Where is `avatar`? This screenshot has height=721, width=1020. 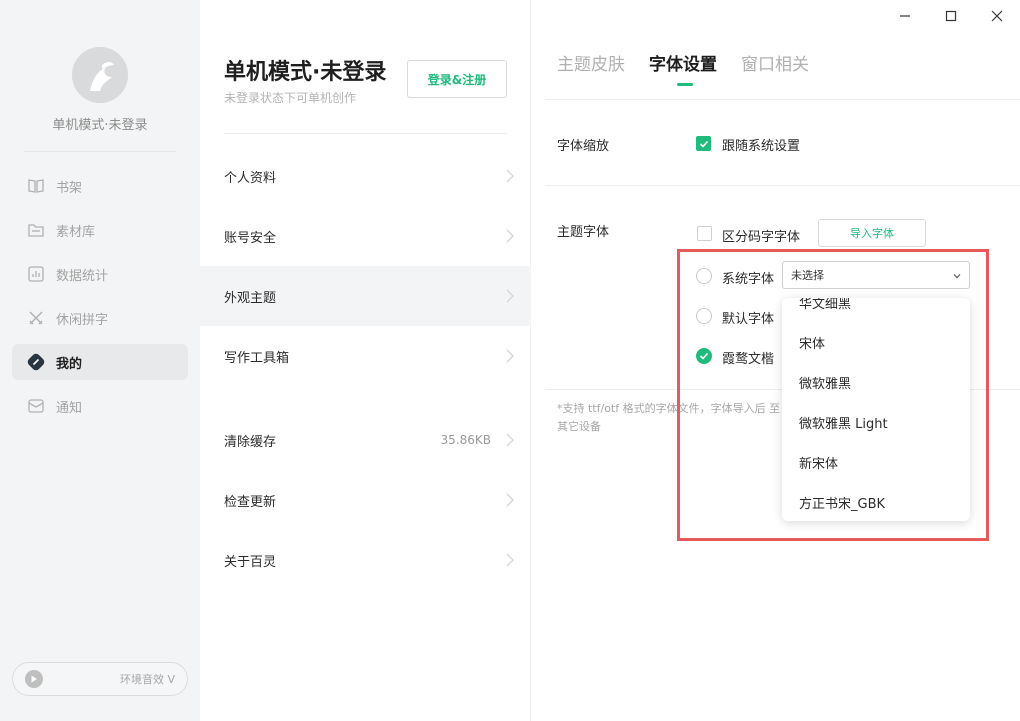 avatar is located at coordinates (100, 75).